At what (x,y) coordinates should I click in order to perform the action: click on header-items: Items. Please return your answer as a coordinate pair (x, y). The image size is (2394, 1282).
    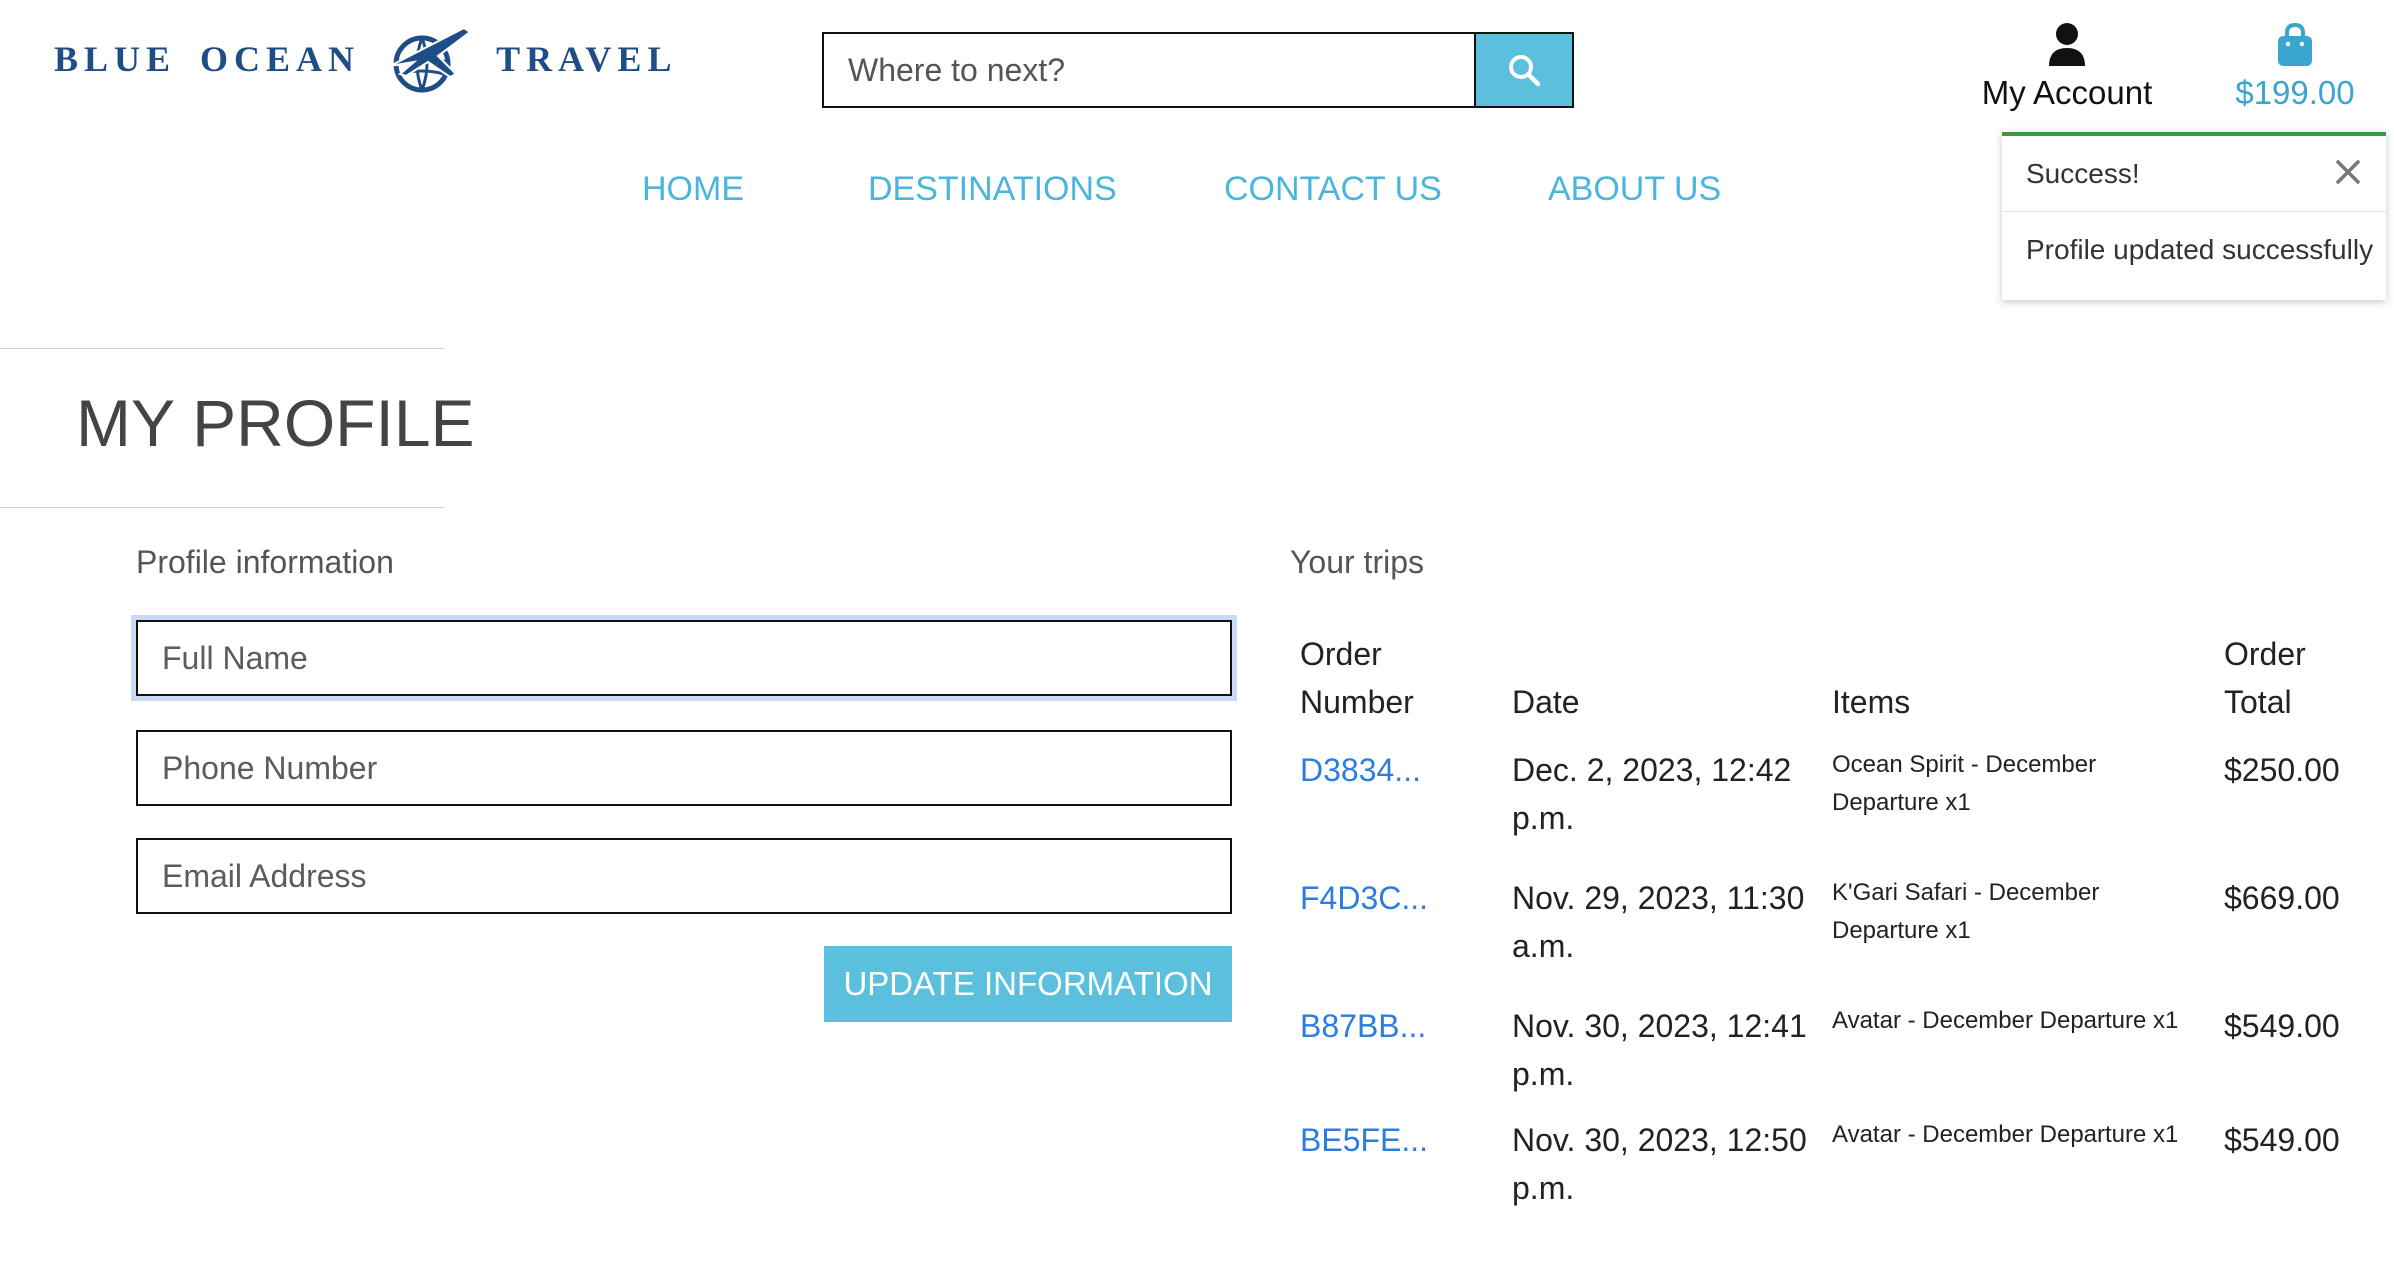
    Looking at the image, I should click on (1871, 702).